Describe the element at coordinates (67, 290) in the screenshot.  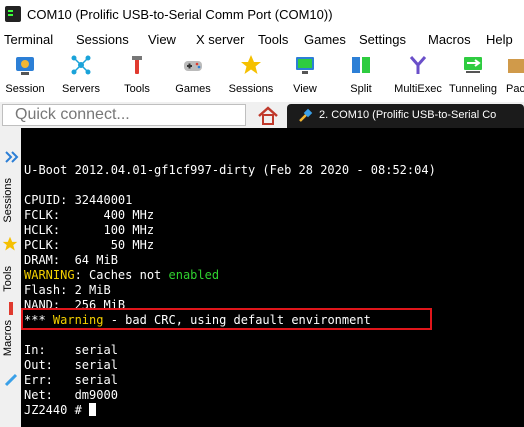
I see `flash-line: Flash: 2 MiB` at that location.